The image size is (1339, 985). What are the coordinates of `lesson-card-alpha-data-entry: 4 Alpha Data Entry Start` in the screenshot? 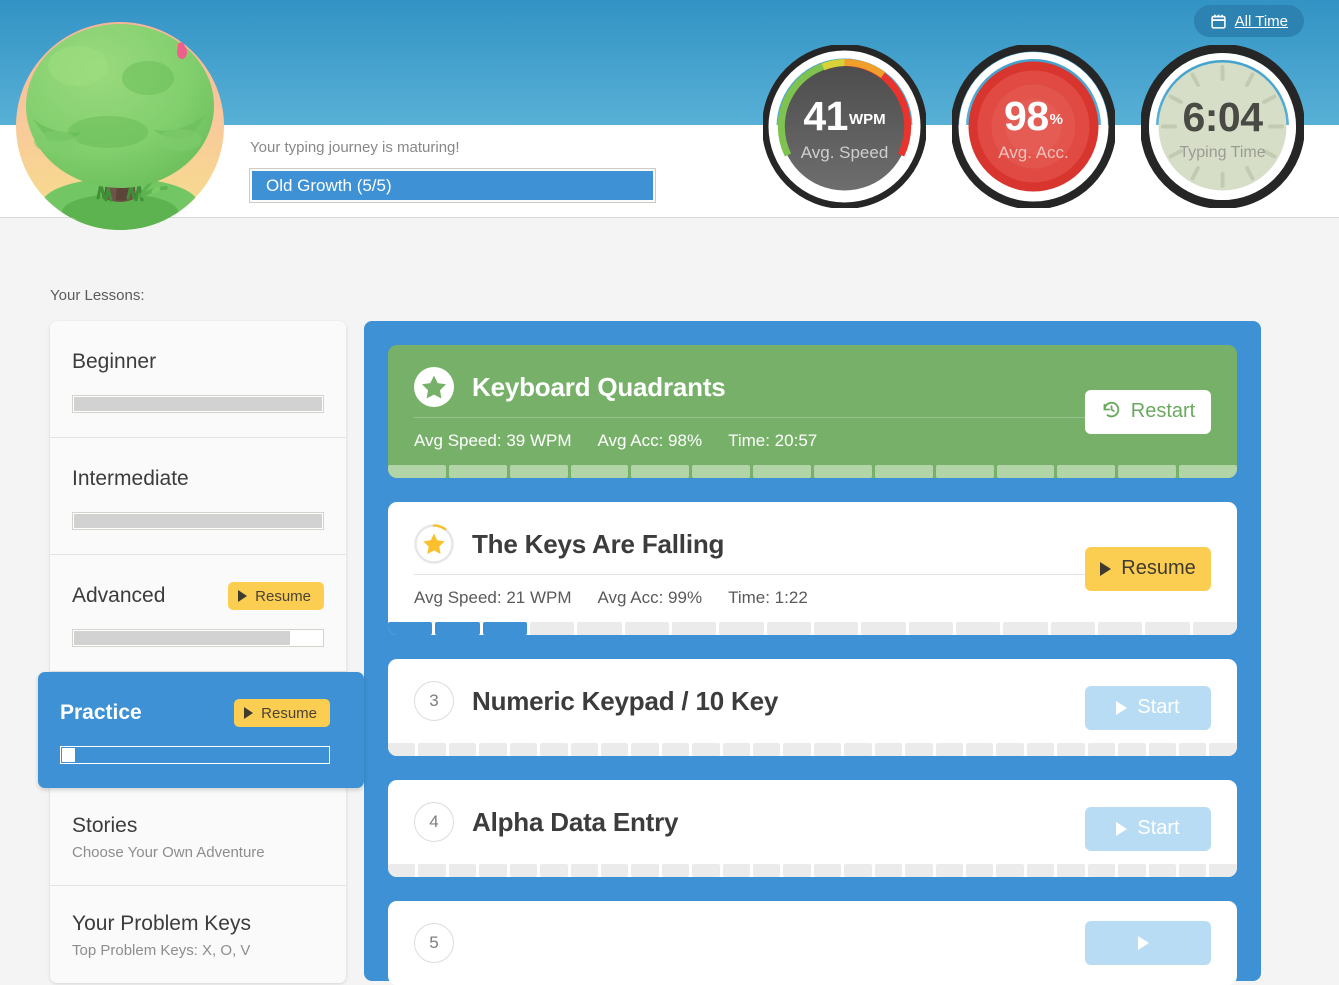 It's located at (812, 828).